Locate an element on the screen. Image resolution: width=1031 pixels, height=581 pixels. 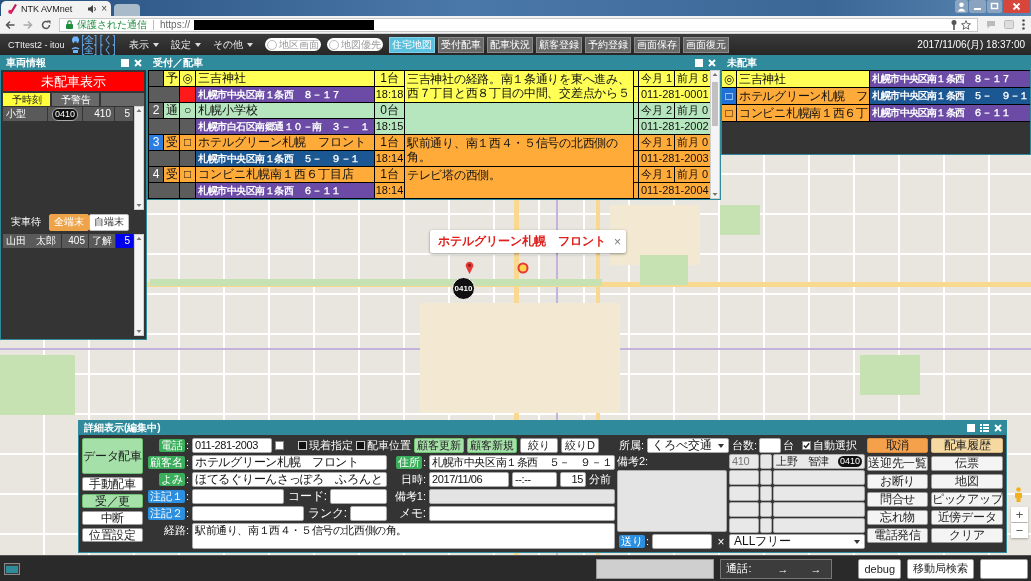
phone-field: 011-281-2003 is located at coordinates (232, 445).